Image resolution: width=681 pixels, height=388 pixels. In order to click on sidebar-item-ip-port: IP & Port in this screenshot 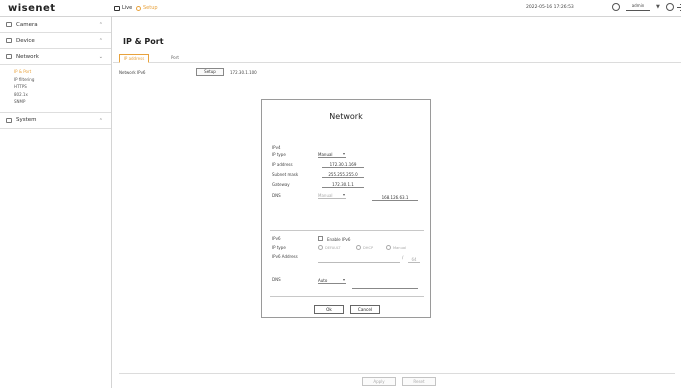, I will do `click(62, 72)`.